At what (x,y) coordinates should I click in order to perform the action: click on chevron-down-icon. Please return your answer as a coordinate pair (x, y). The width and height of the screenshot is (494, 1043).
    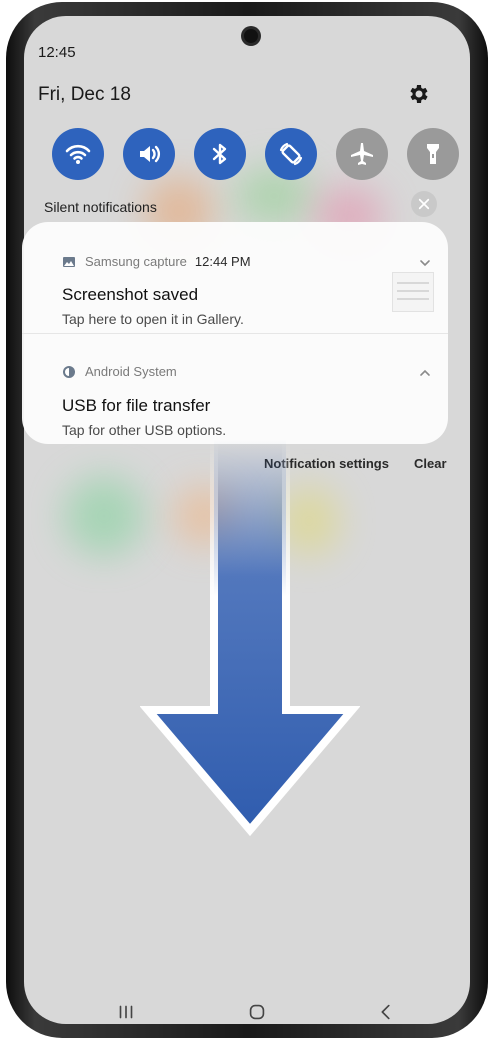
    Looking at the image, I should click on (425, 263).